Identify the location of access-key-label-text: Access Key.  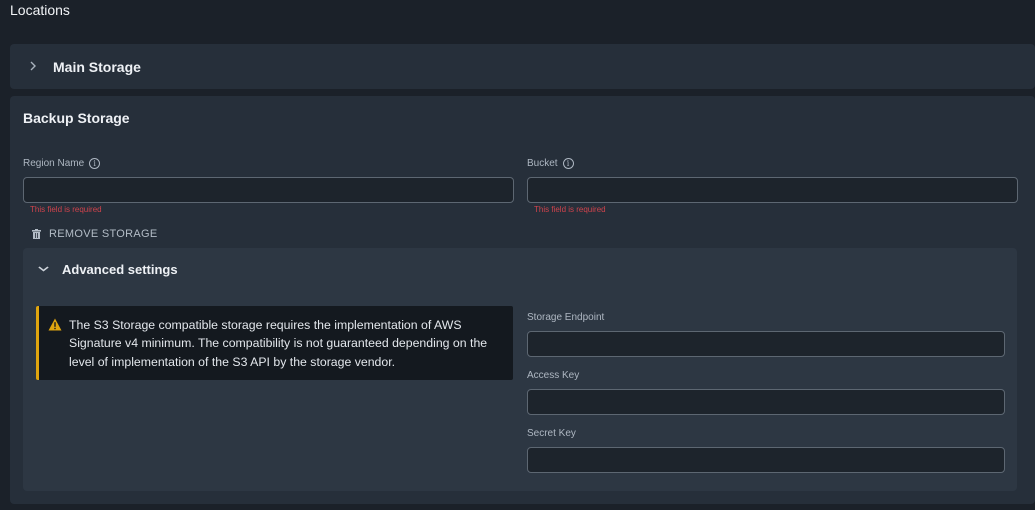
(553, 375).